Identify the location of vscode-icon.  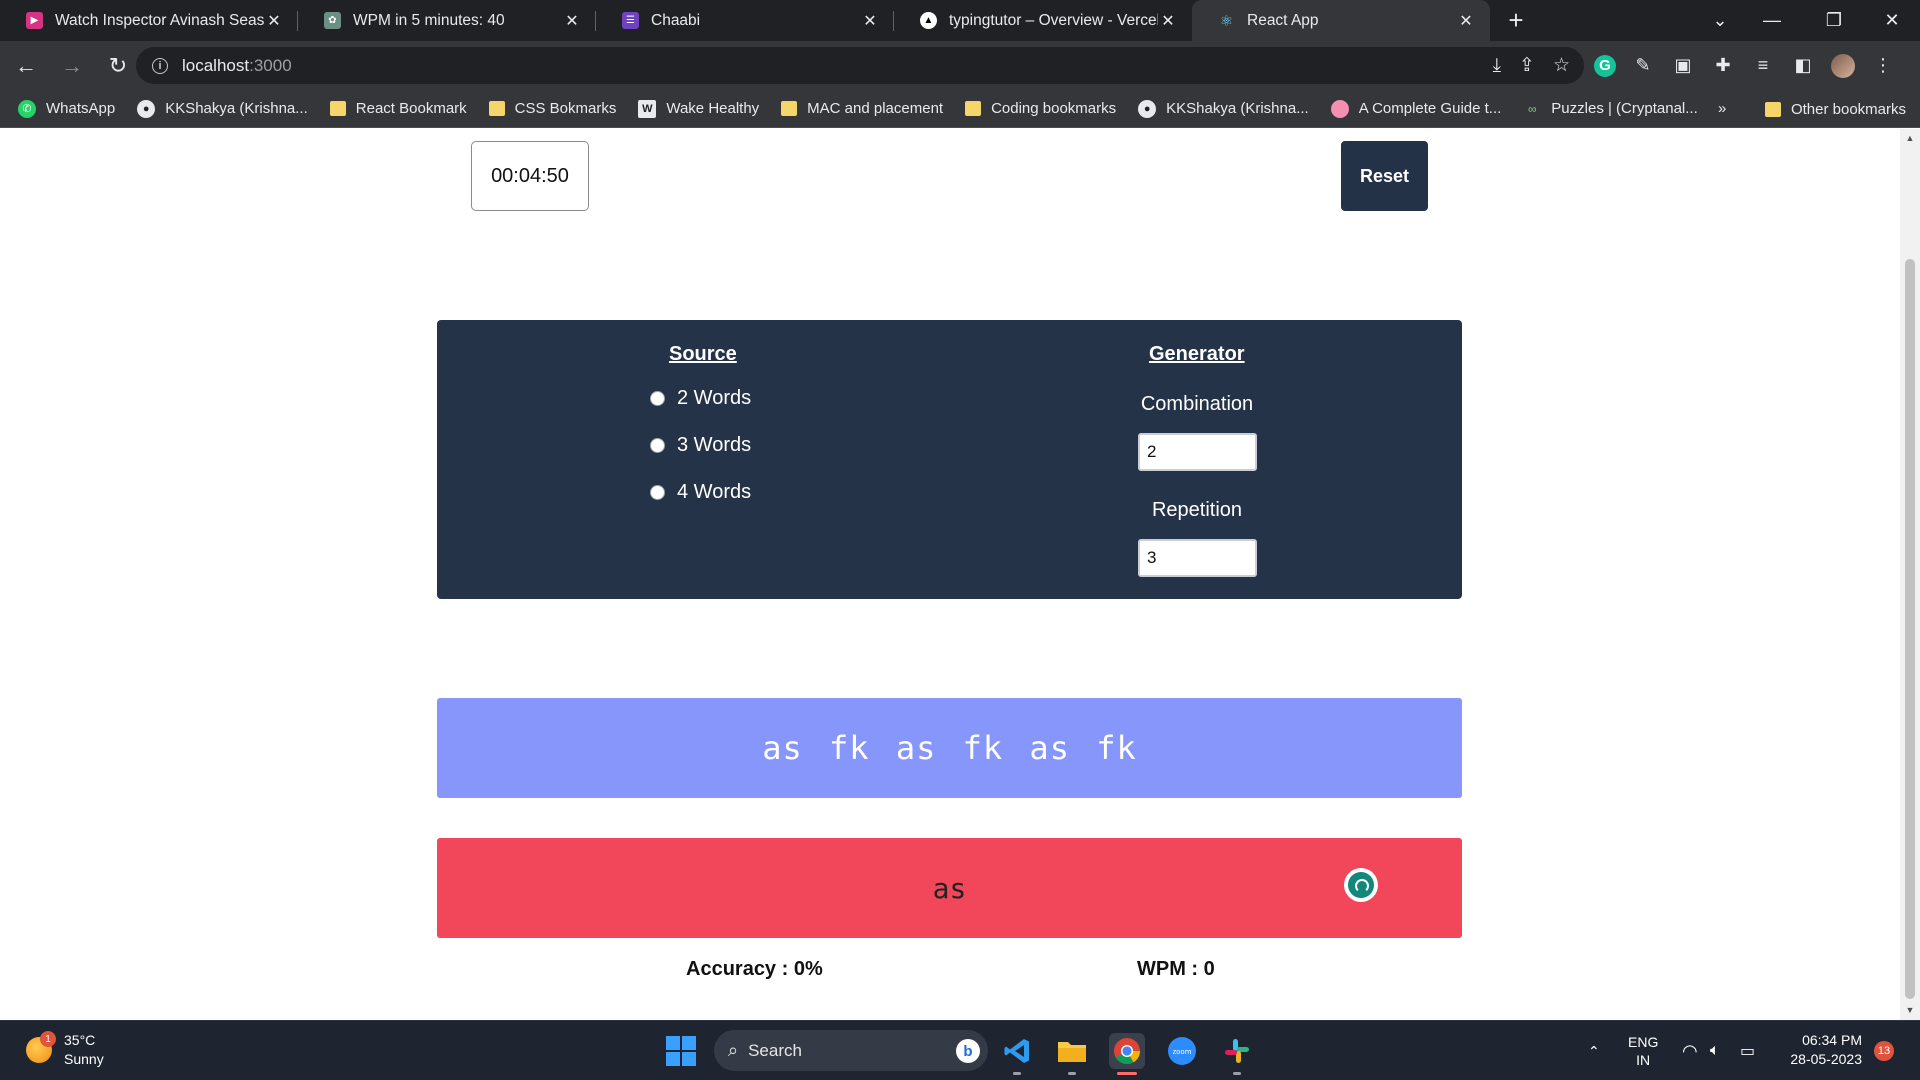
(1017, 1054).